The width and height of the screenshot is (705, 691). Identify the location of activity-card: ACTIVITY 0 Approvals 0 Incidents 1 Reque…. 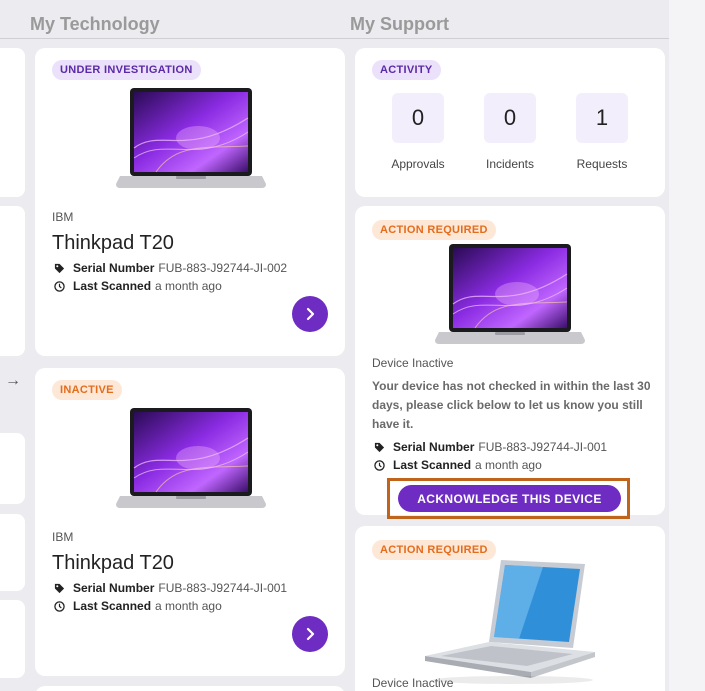
(510, 122).